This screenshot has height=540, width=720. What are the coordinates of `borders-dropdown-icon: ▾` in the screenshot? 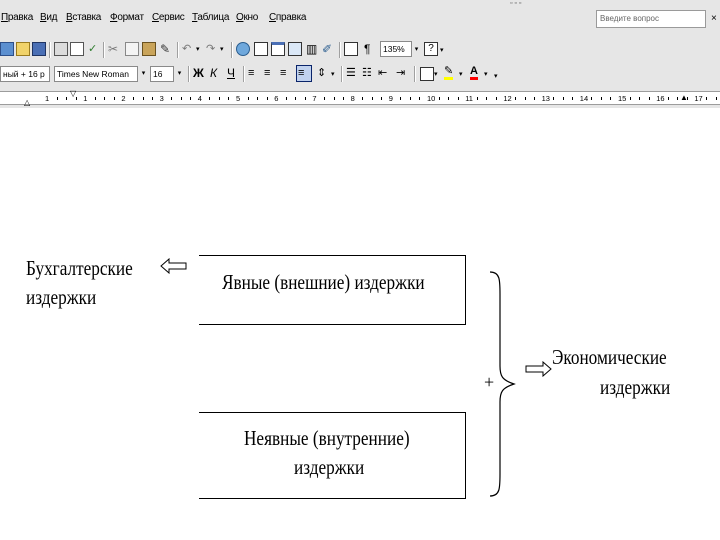 It's located at (436, 75).